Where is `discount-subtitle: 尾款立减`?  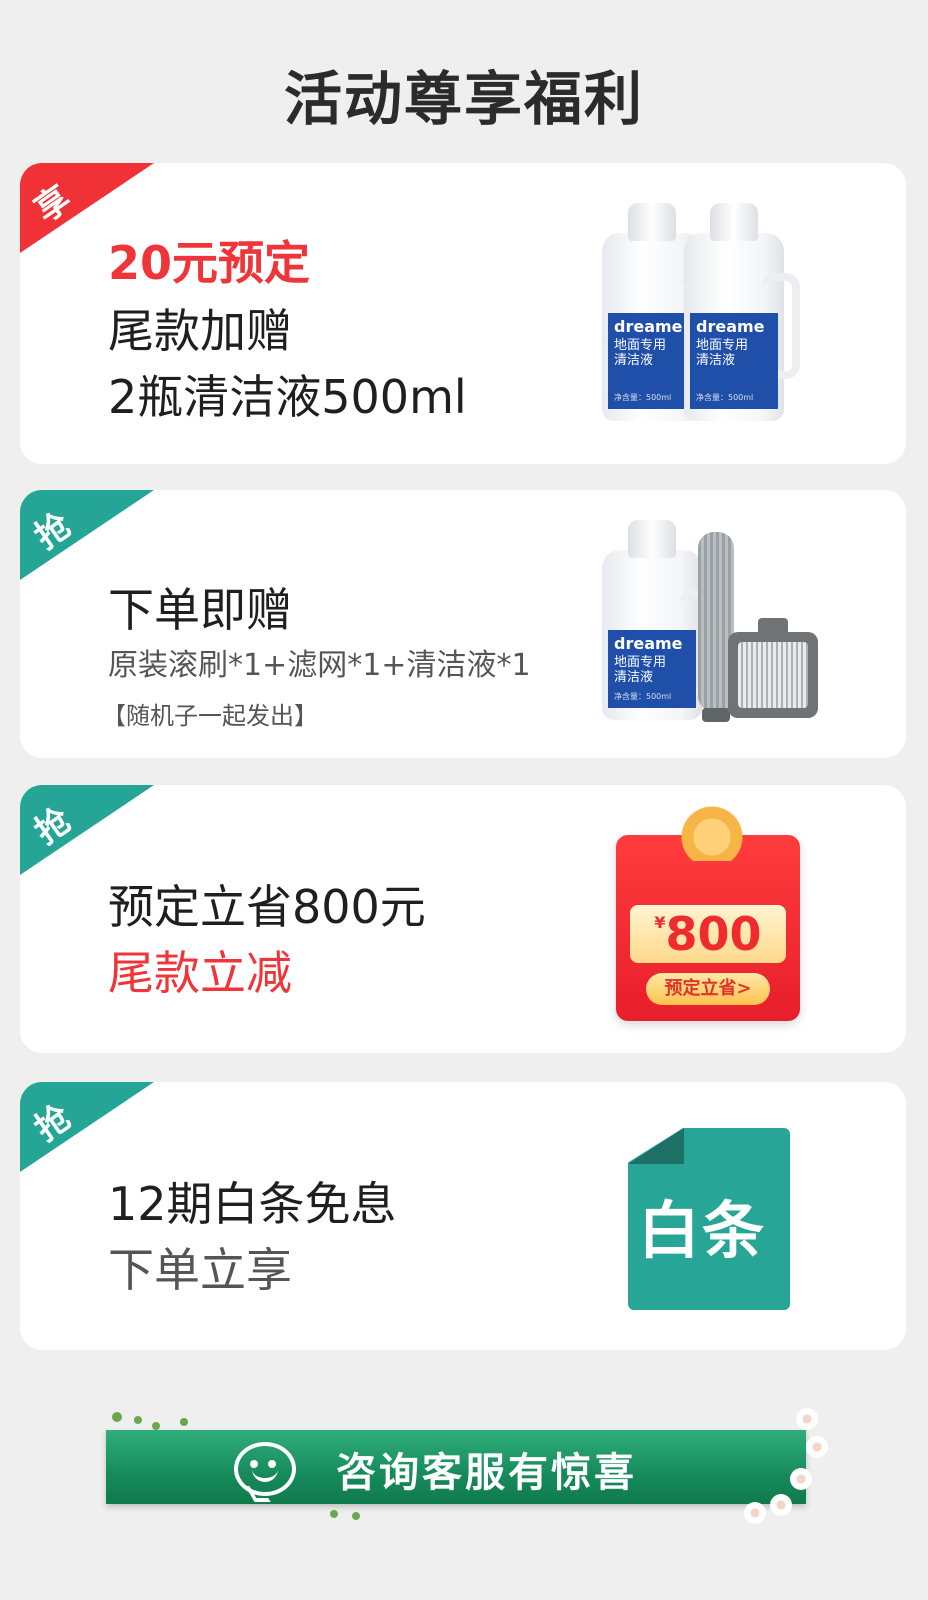 discount-subtitle: 尾款立减 is located at coordinates (200, 973).